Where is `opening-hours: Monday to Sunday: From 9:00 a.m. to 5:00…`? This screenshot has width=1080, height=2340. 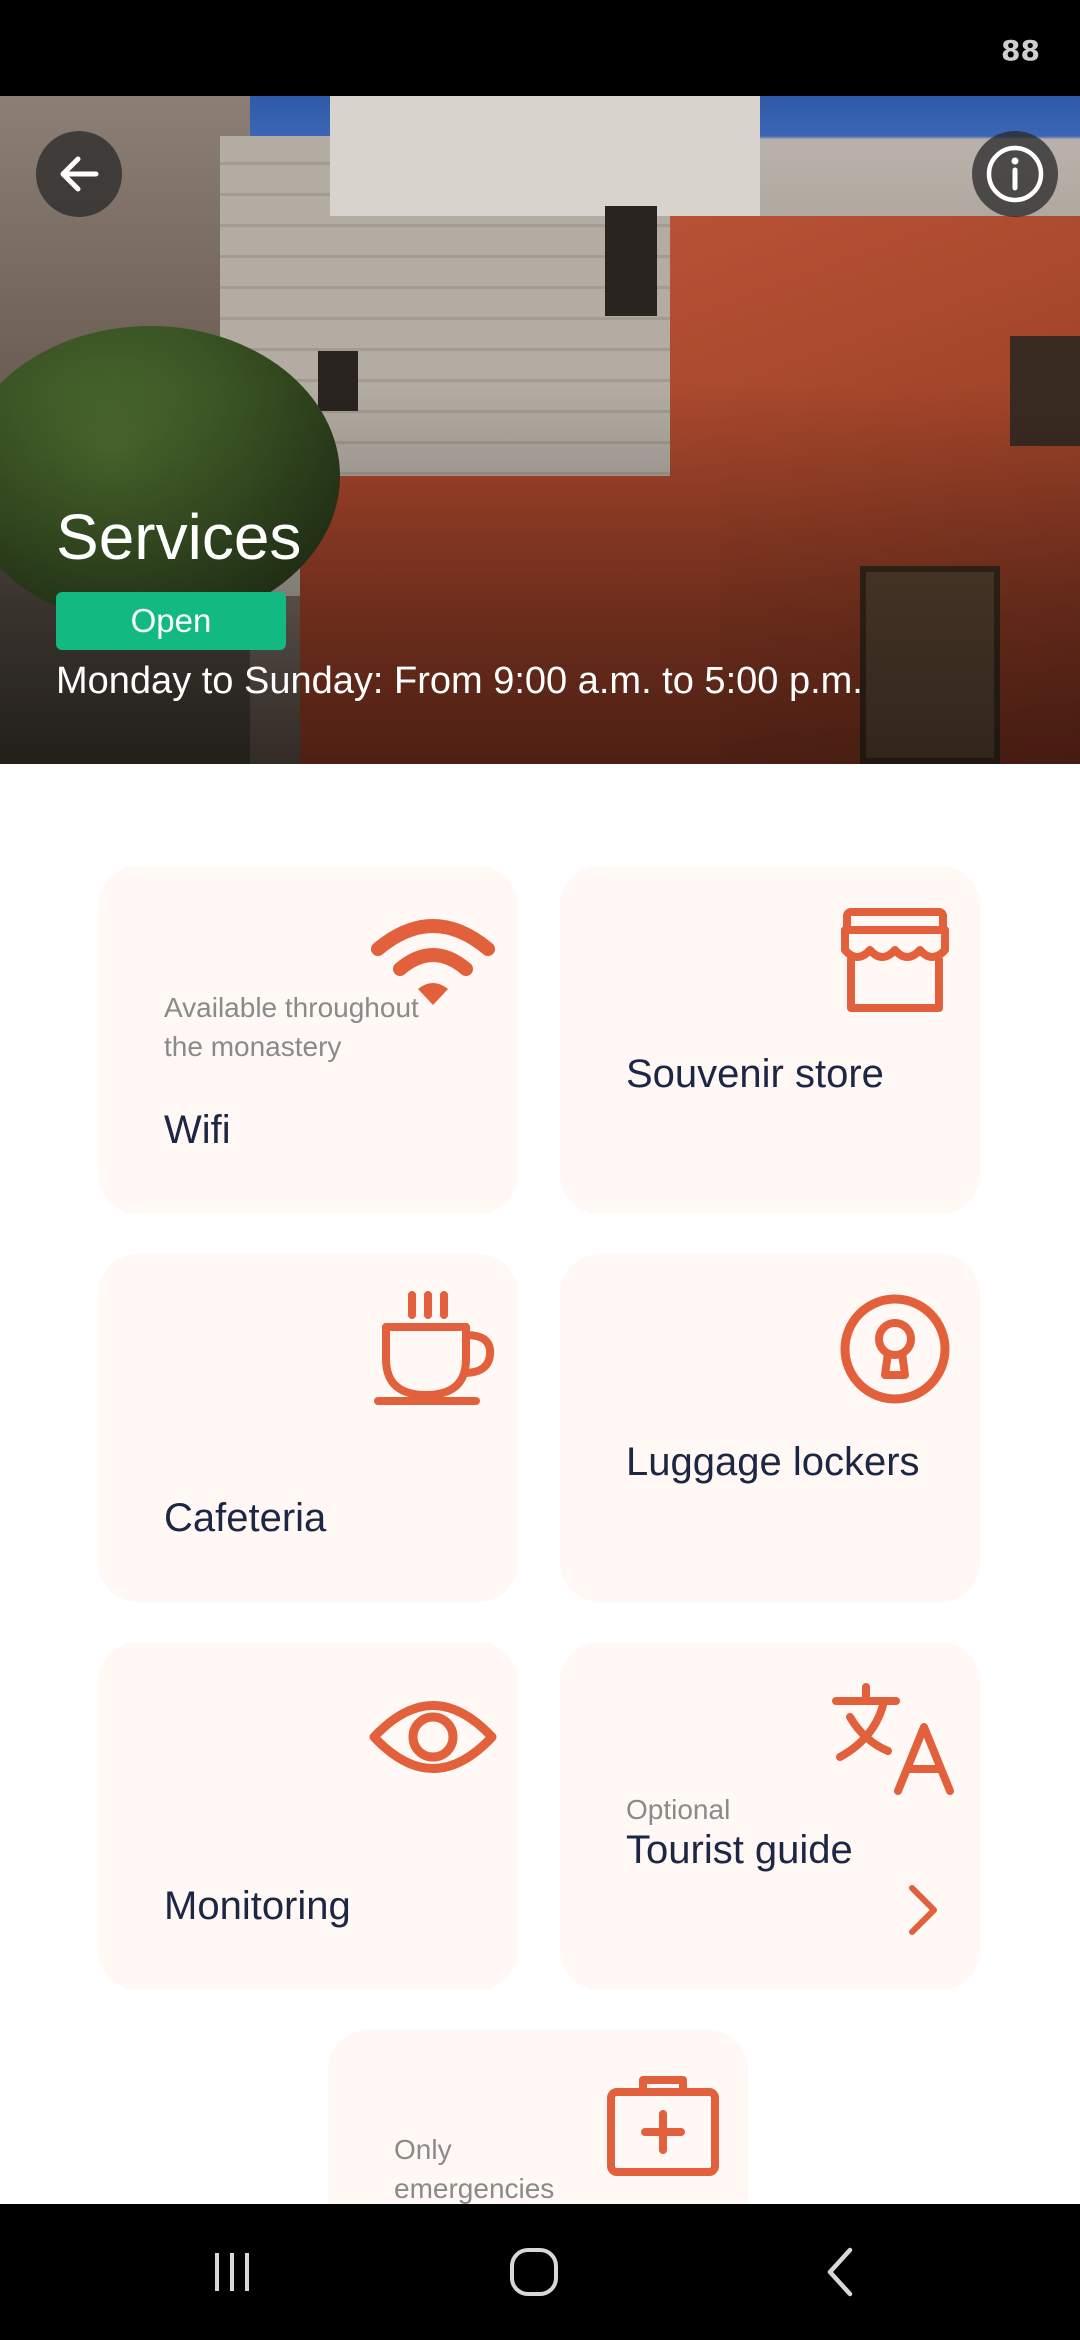
opening-hours: Monday to Sunday: From 9:00 a.m. to 5:00… is located at coordinates (459, 681).